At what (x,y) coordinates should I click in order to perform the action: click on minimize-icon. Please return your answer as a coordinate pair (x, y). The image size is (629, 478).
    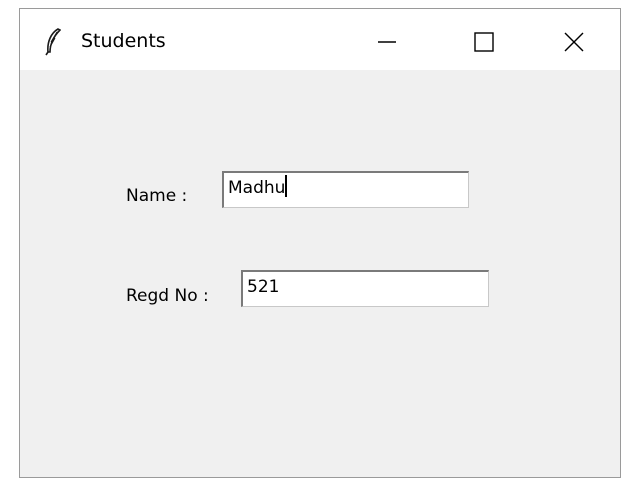
    Looking at the image, I should click on (387, 42).